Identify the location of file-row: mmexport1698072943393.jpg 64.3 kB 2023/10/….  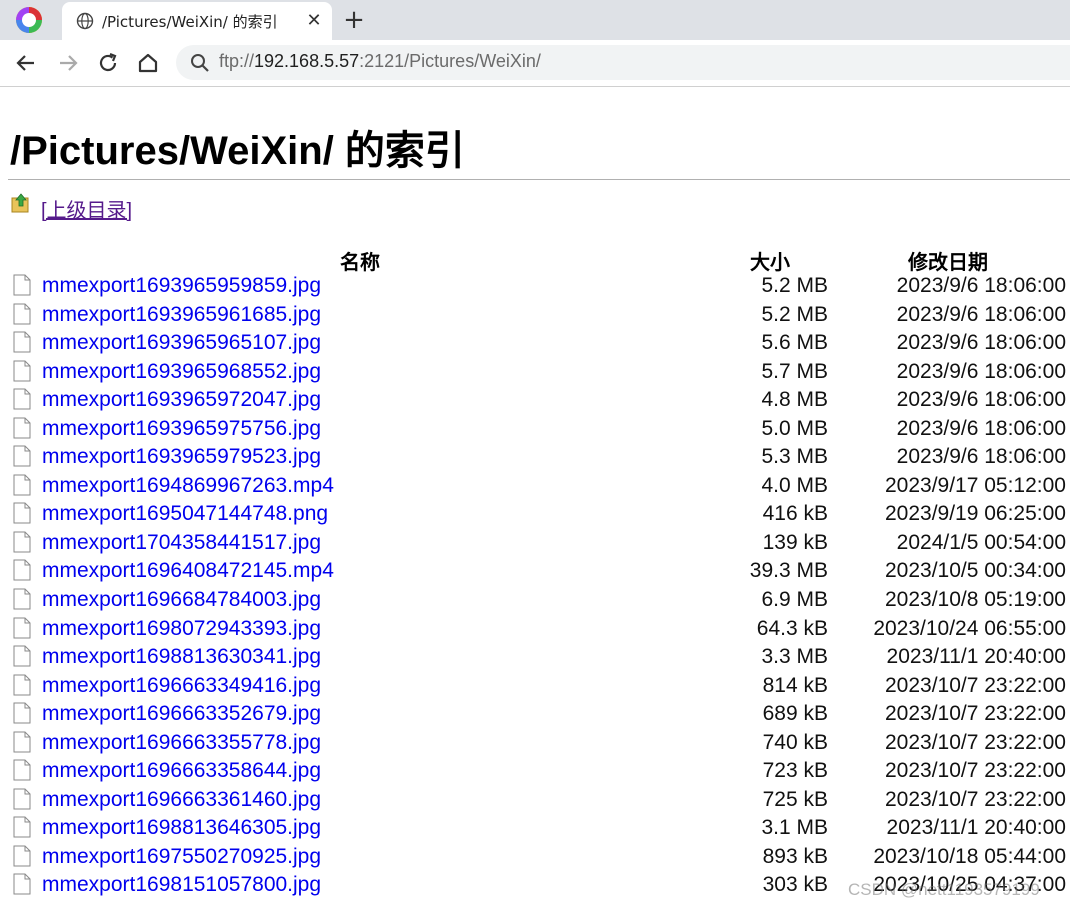
(535, 630).